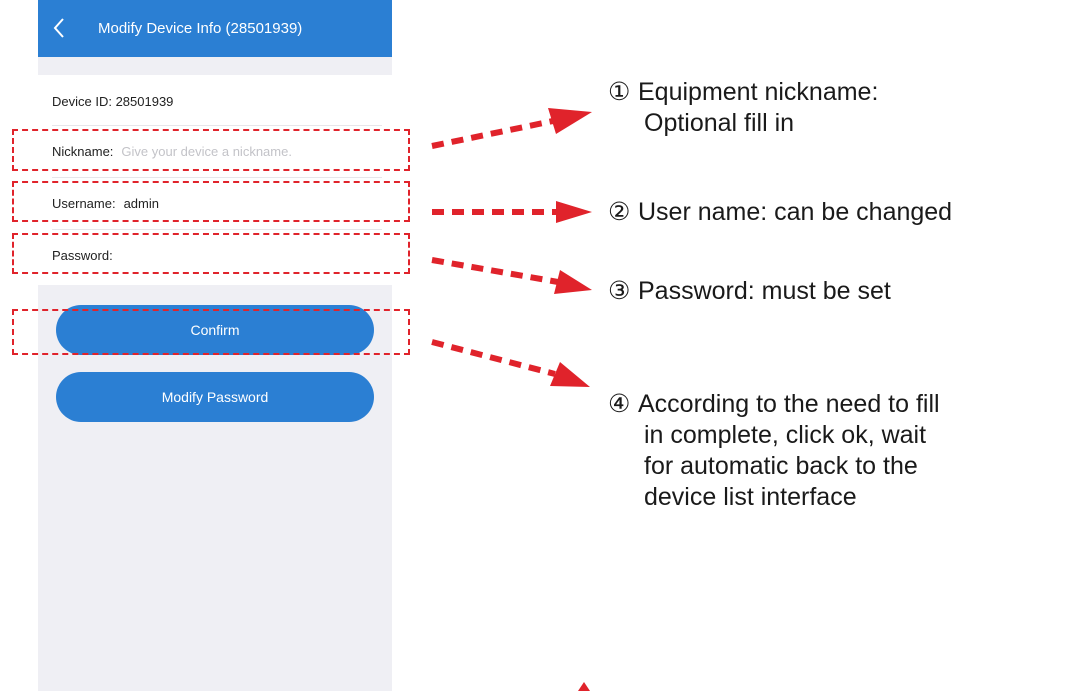 The width and height of the screenshot is (1078, 691). I want to click on annotation-1-line2: Optional fill in, so click(719, 123).